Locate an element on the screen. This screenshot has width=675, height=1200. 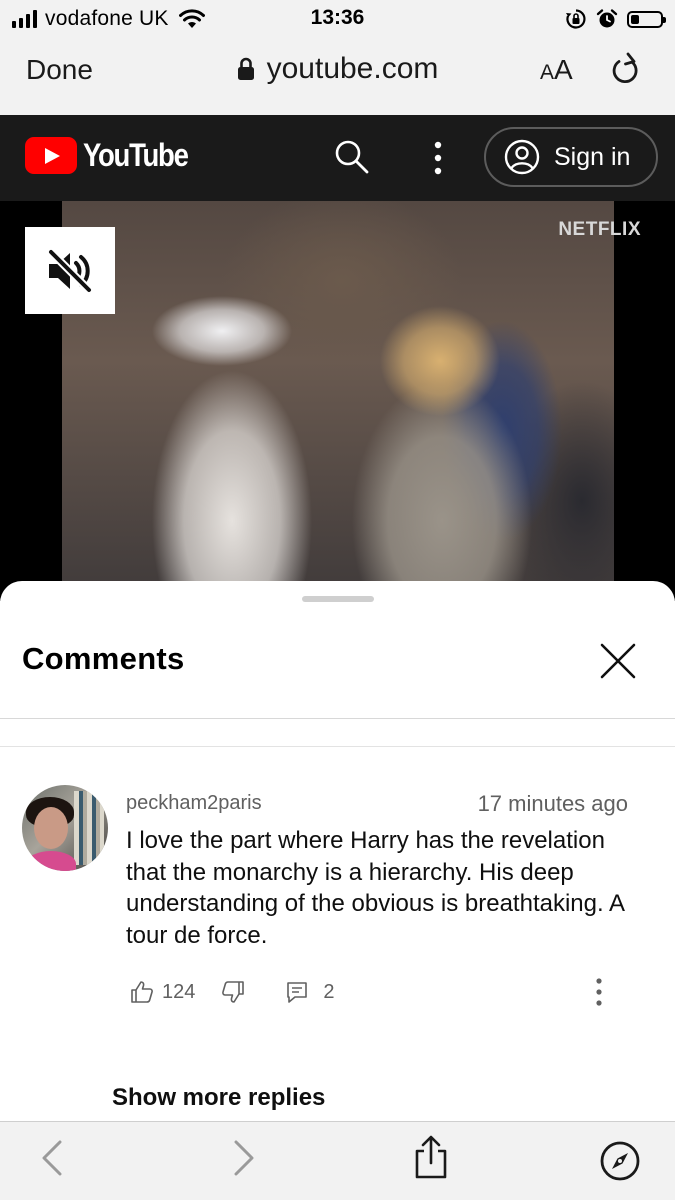
status-right is located at coordinates (615, 19).